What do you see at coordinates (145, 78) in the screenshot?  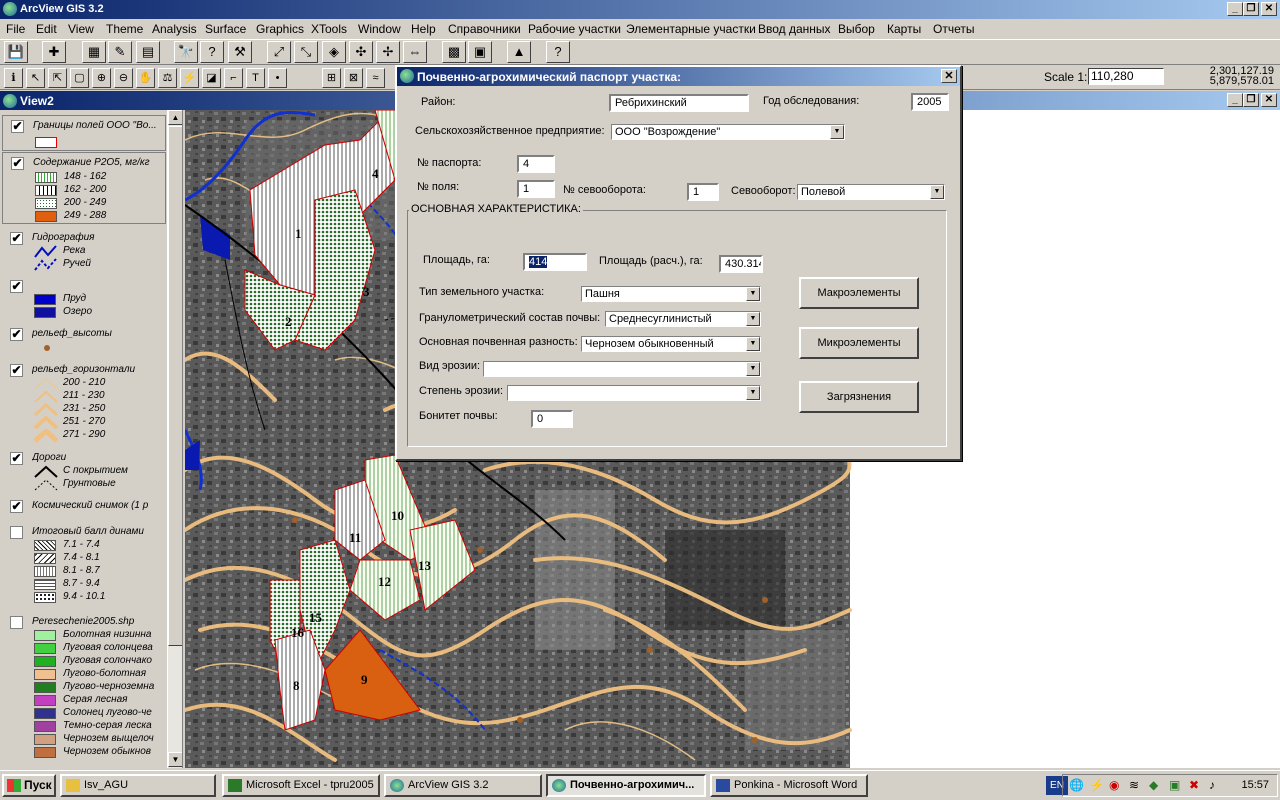 I see `pan-hand-icon: ✋` at bounding box center [145, 78].